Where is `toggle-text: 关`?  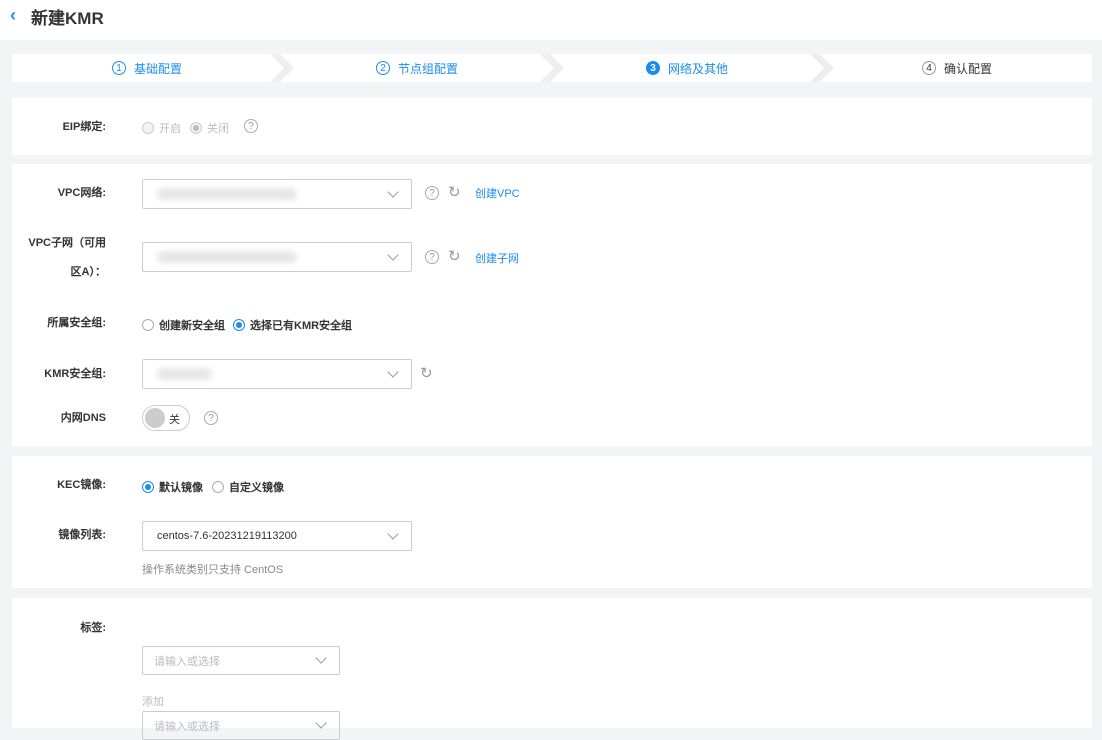 toggle-text: 关 is located at coordinates (174, 420).